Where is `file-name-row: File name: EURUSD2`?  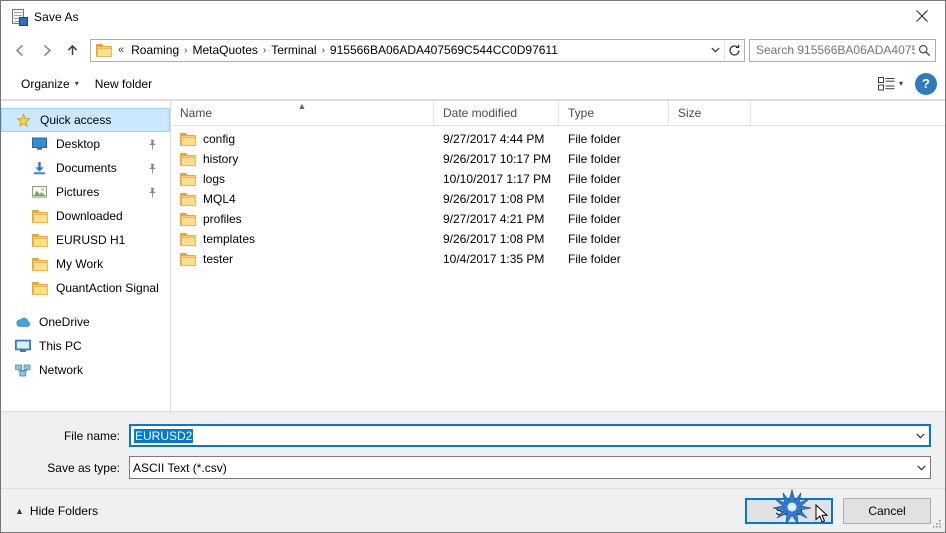 file-name-row: File name: EURUSD2 is located at coordinates (473, 435).